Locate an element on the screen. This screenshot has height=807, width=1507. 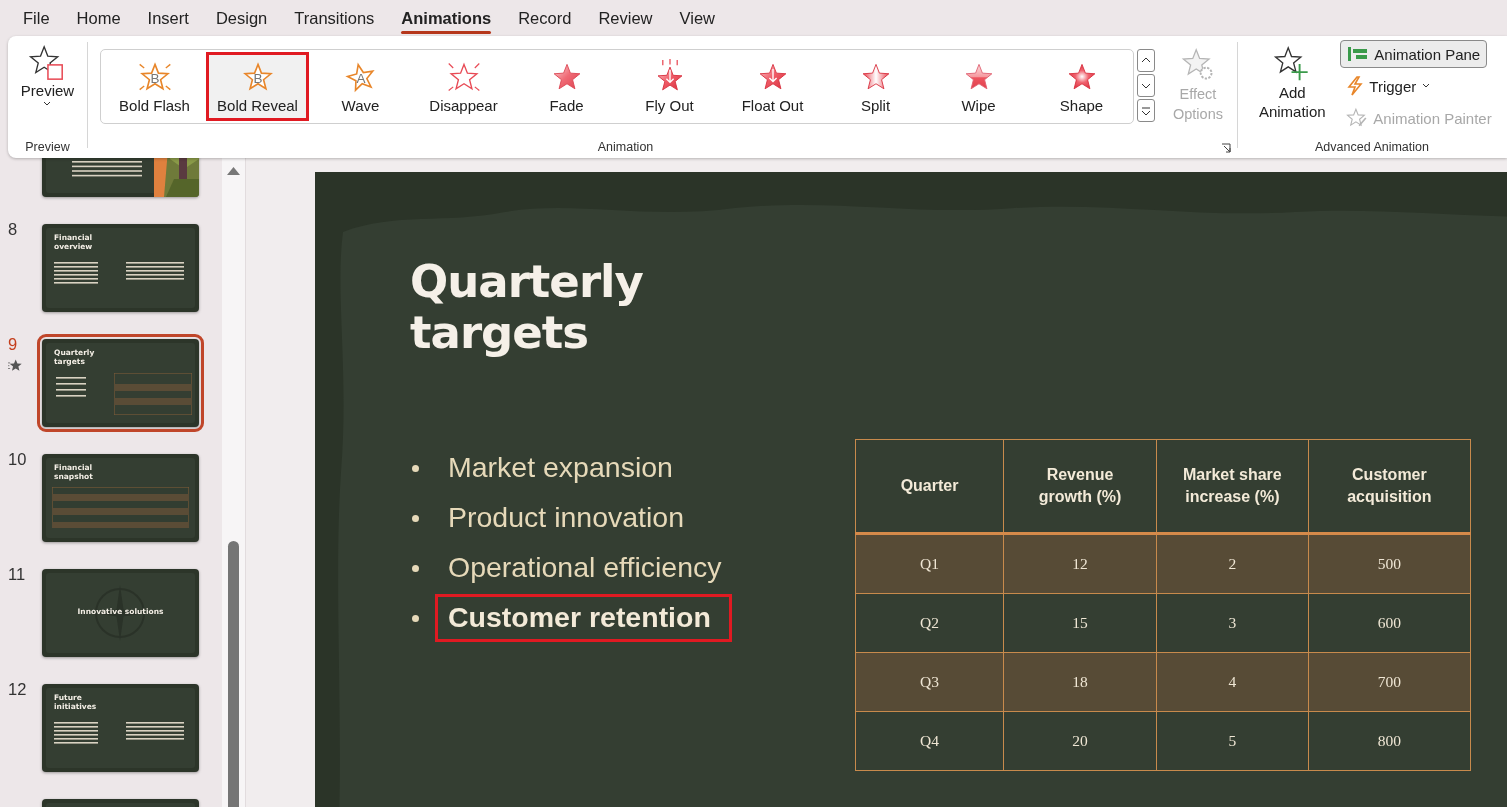
trigger-button: Trigger is located at coordinates (1389, 86).